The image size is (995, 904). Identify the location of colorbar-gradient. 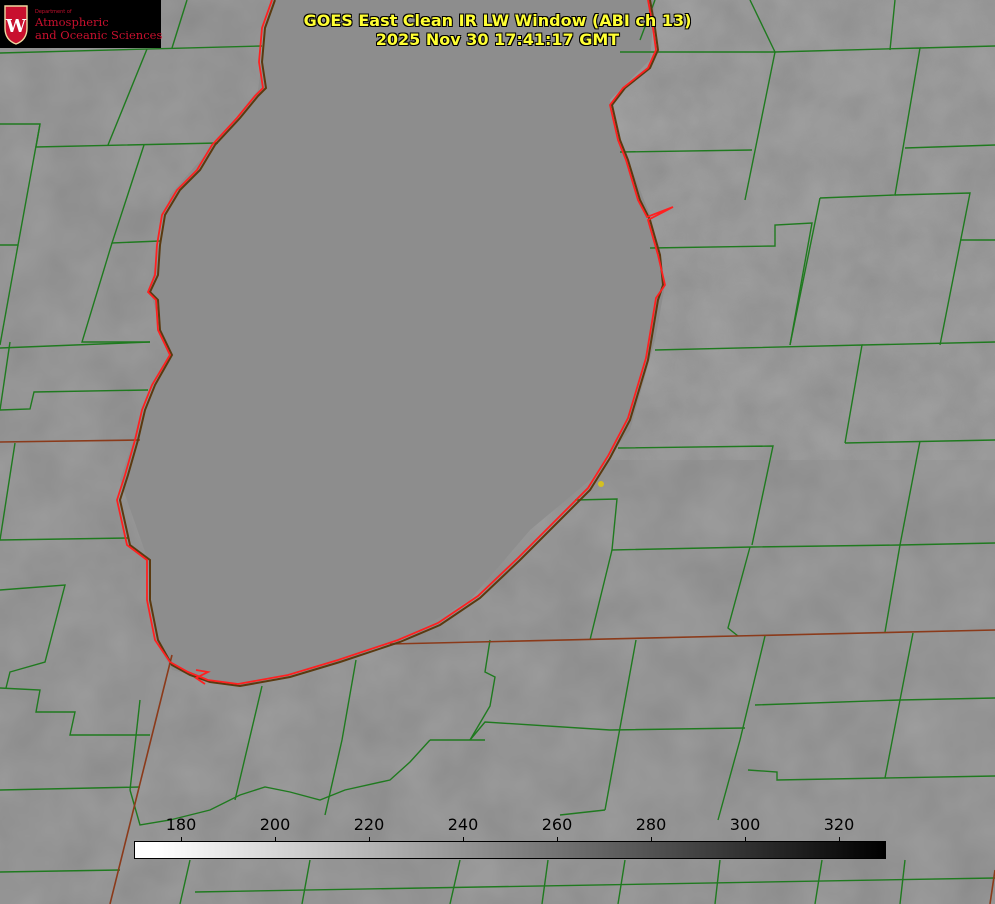
(510, 850).